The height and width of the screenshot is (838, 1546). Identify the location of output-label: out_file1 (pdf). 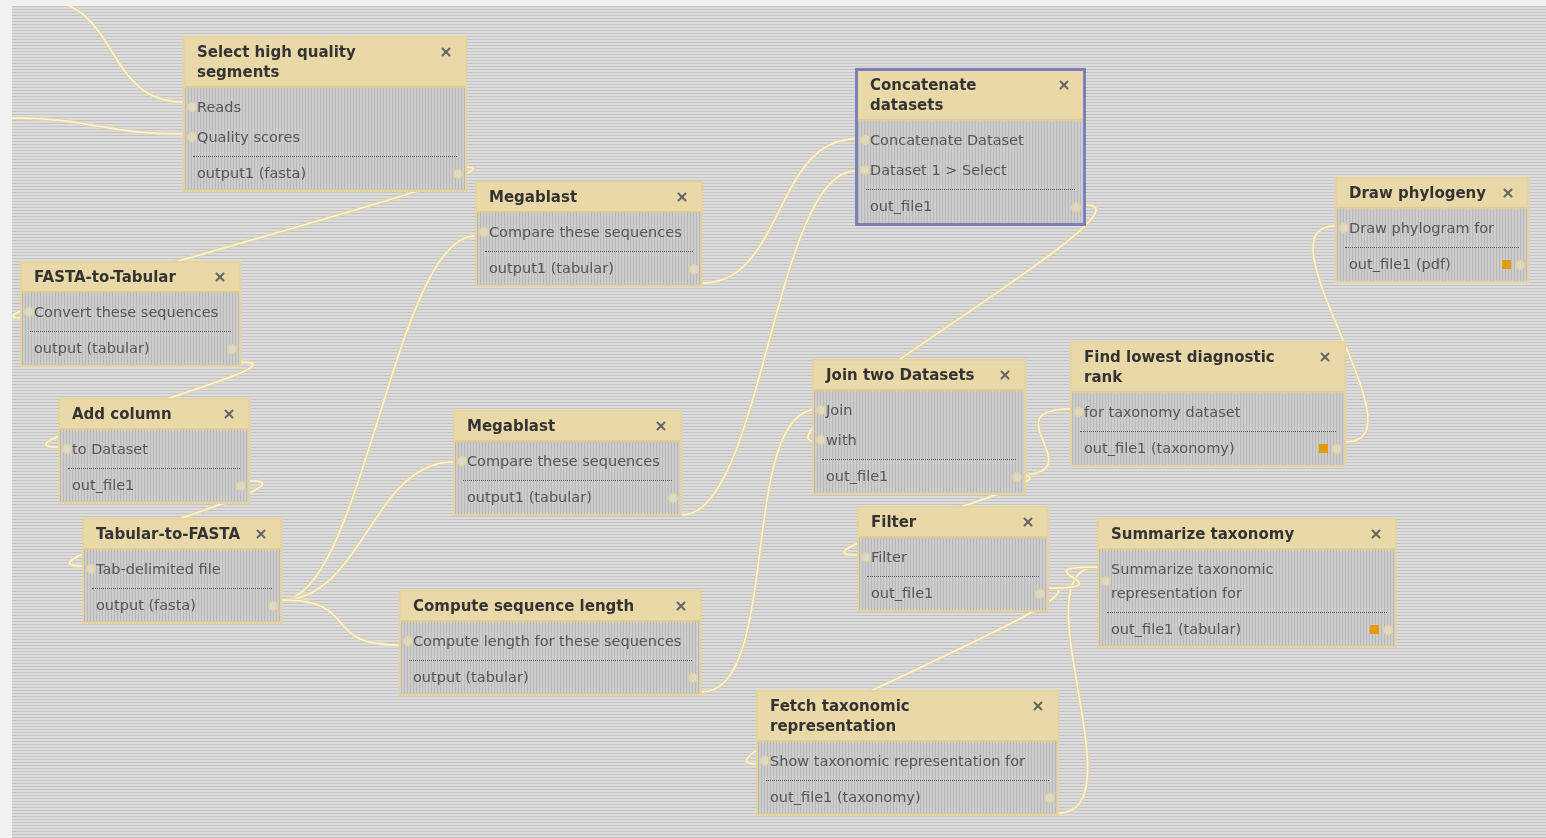
(1400, 264).